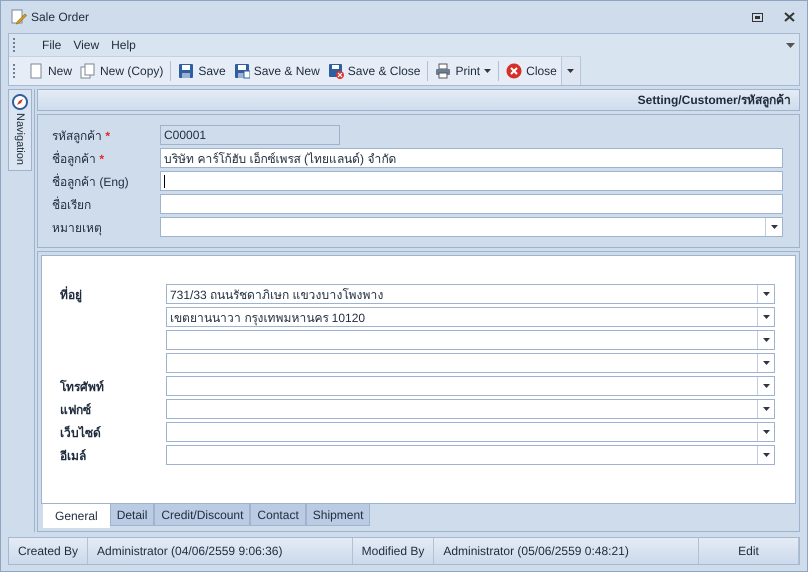 The width and height of the screenshot is (808, 572). I want to click on toolbar-overflow-button, so click(570, 71).